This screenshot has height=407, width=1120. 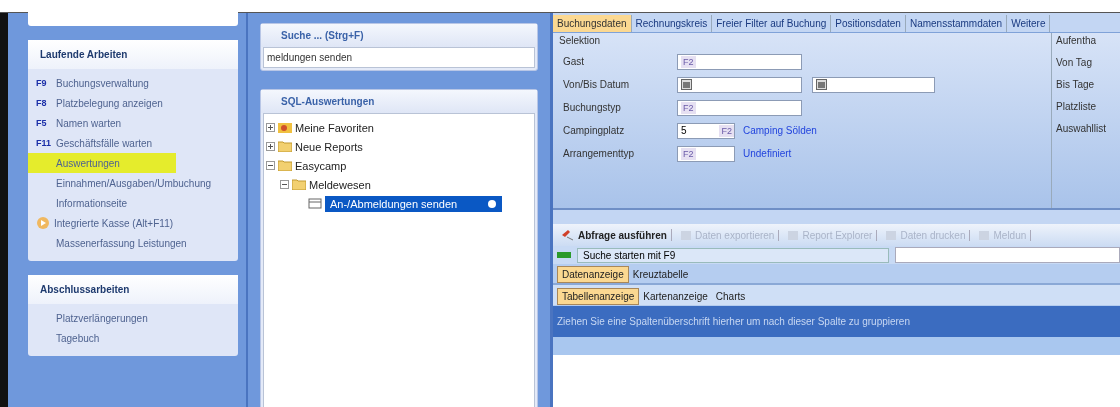 I want to click on search-field: meldungen senden, so click(x=399, y=57).